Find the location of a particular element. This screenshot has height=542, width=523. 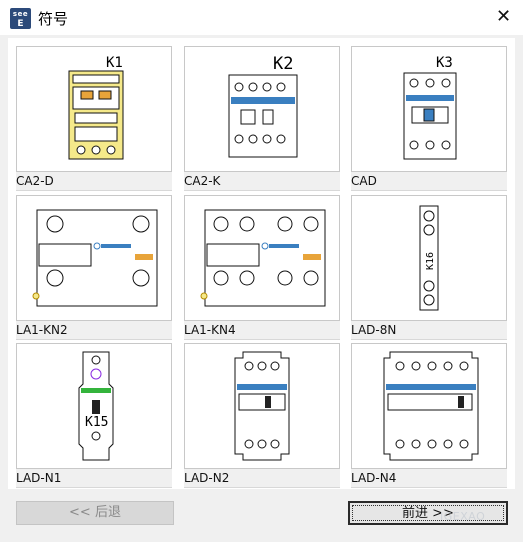

symbol-thumbnail-lad-n4 is located at coordinates (429, 406).